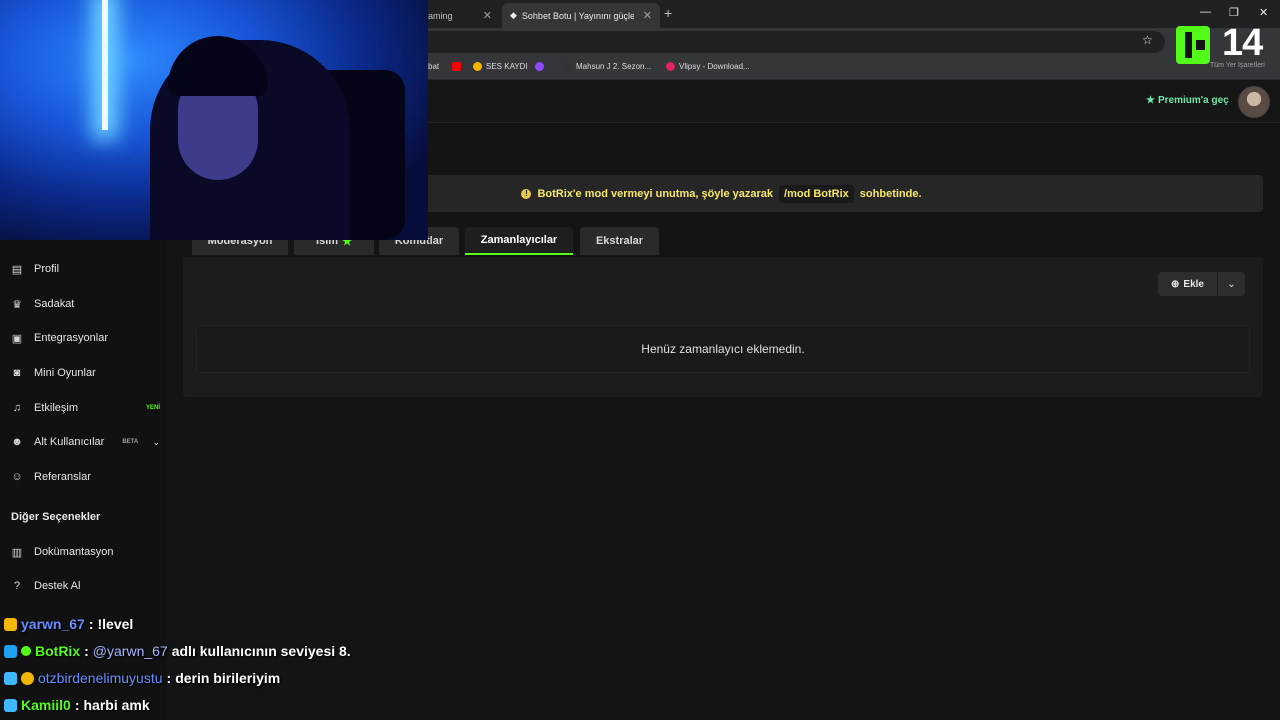 The width and height of the screenshot is (1280, 720). Describe the element at coordinates (105, 65) in the screenshot. I see `led-light` at that location.